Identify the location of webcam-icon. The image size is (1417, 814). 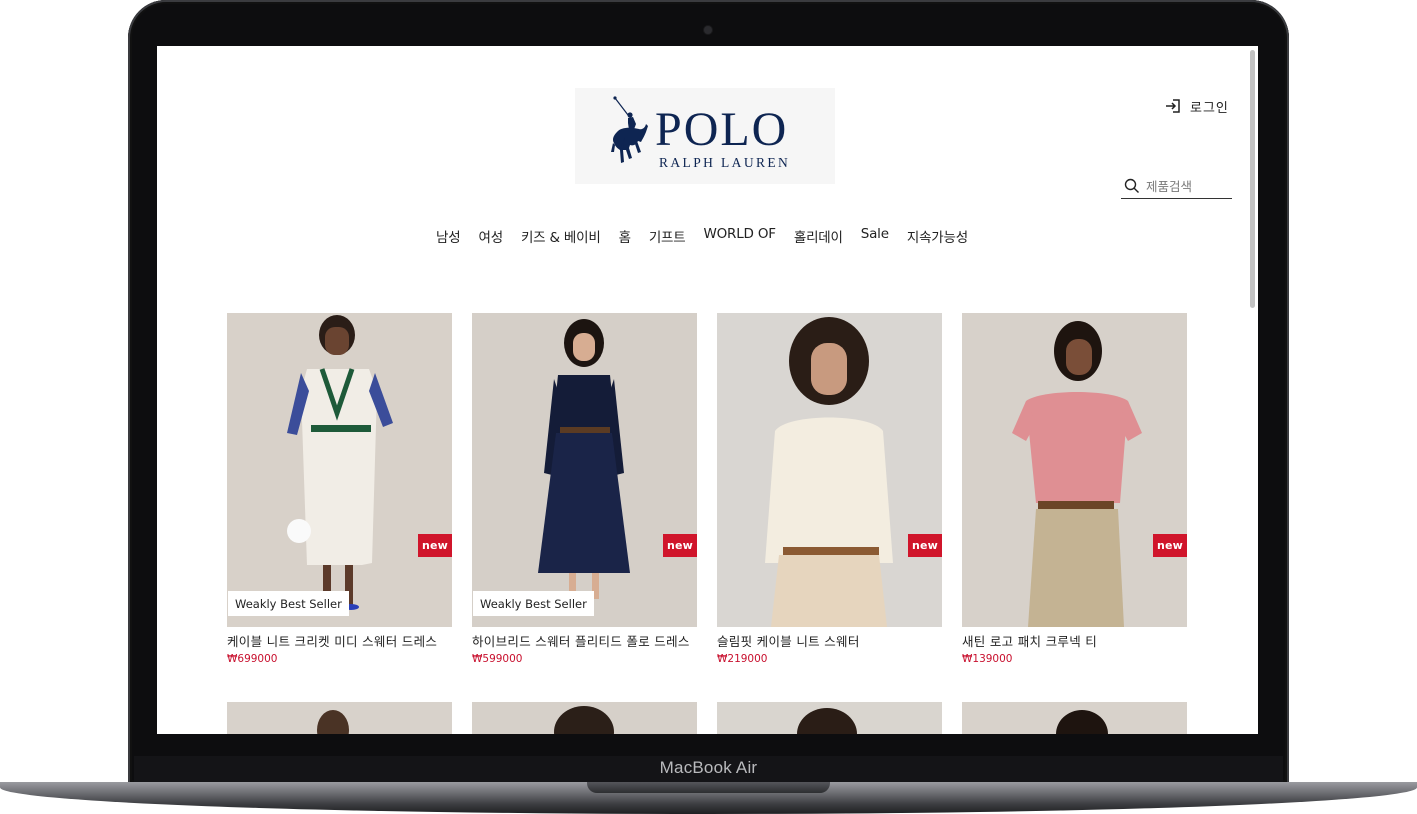
(708, 30).